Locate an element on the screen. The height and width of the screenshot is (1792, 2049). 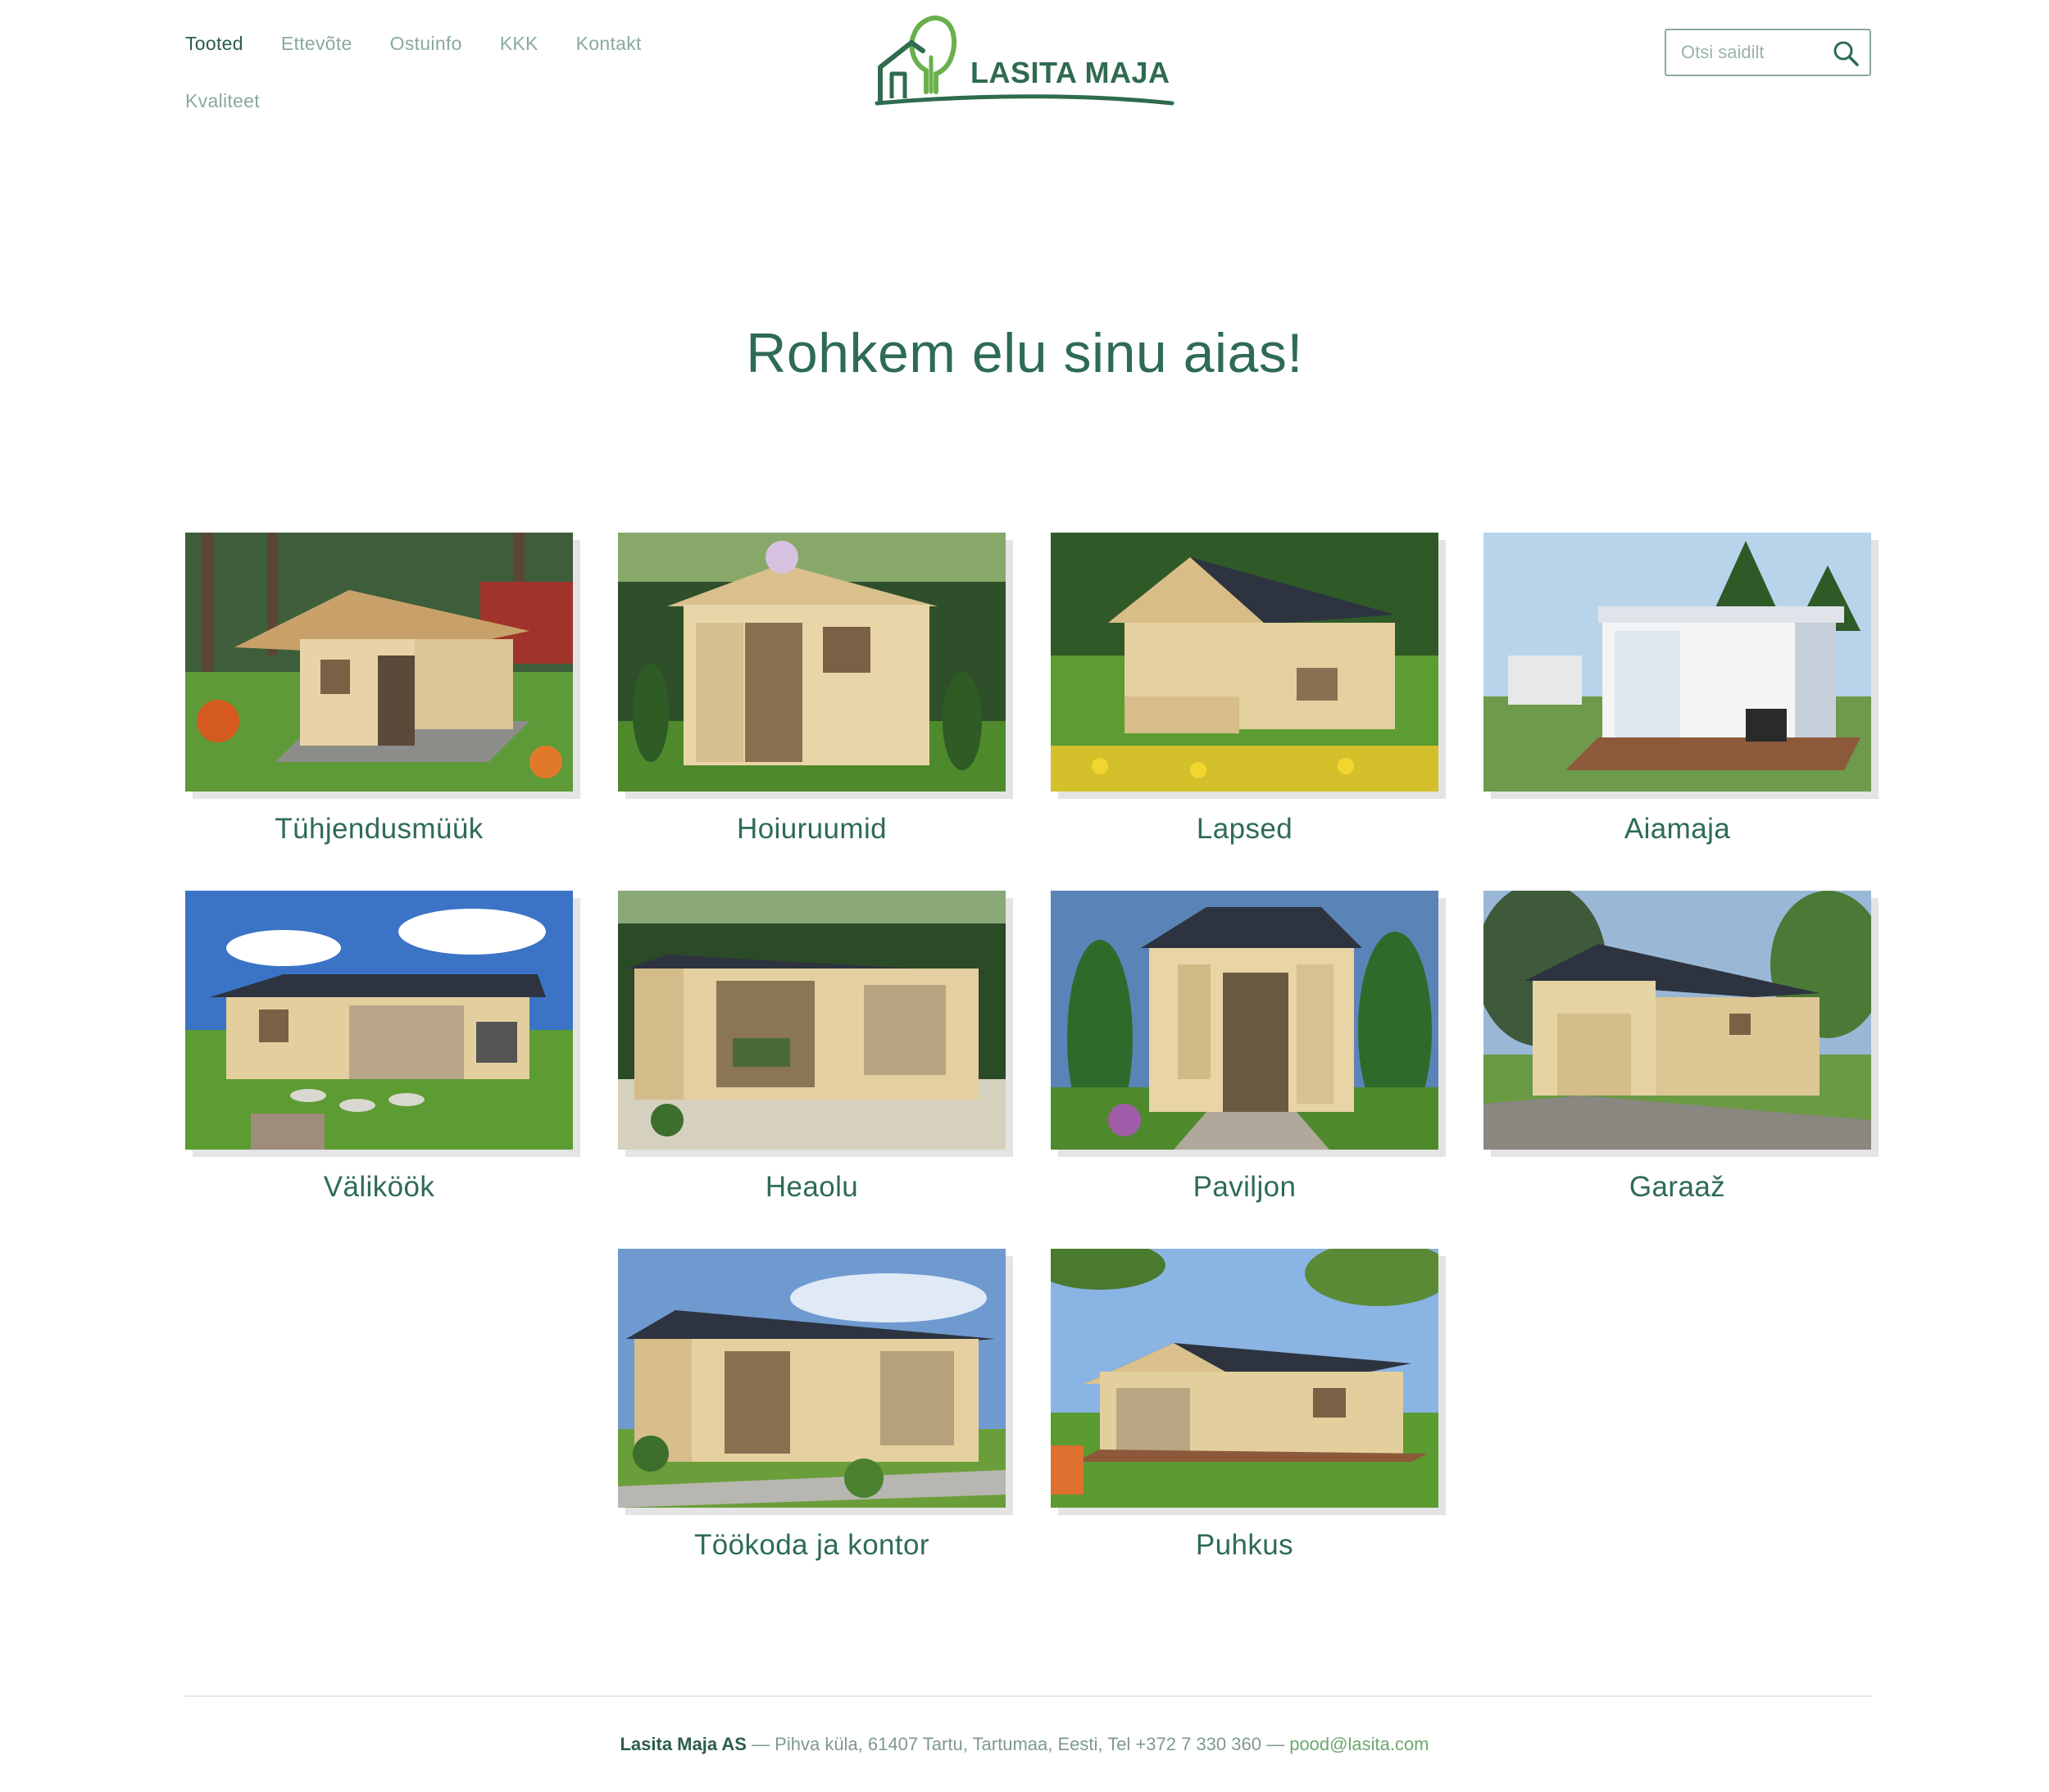
category-card-garaaz: Garaaž is located at coordinates (1677, 1047).